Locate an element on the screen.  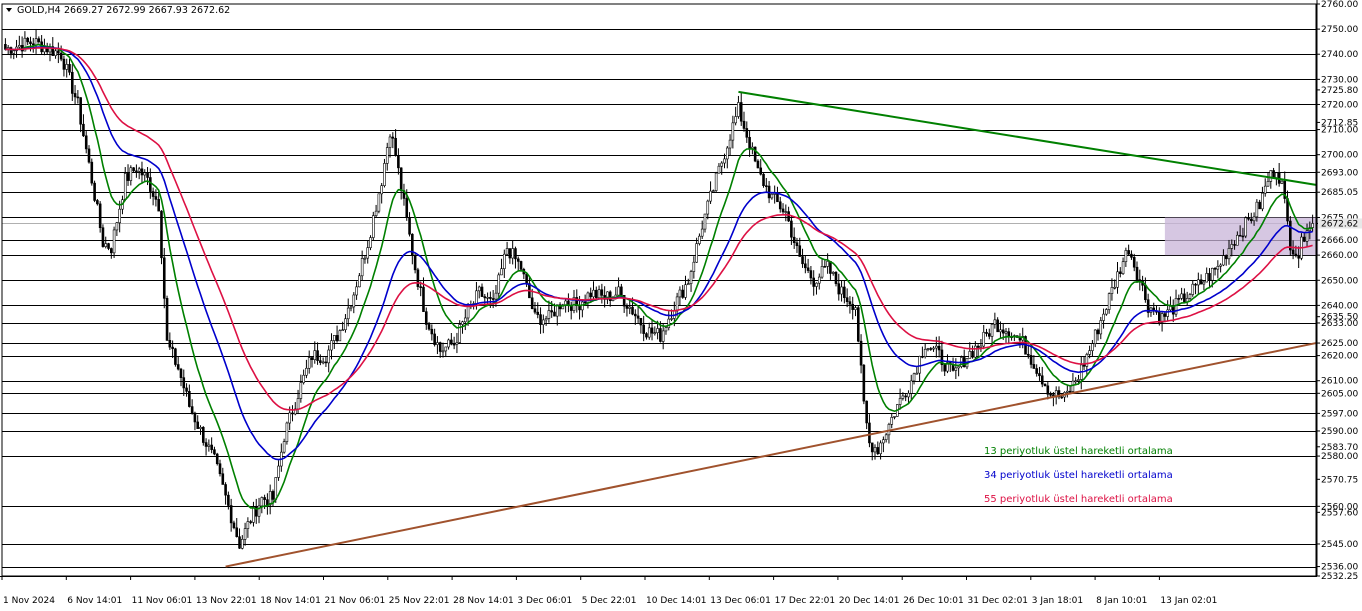
time-tick-label: 10 Dec 14:01 is located at coordinates (676, 601).